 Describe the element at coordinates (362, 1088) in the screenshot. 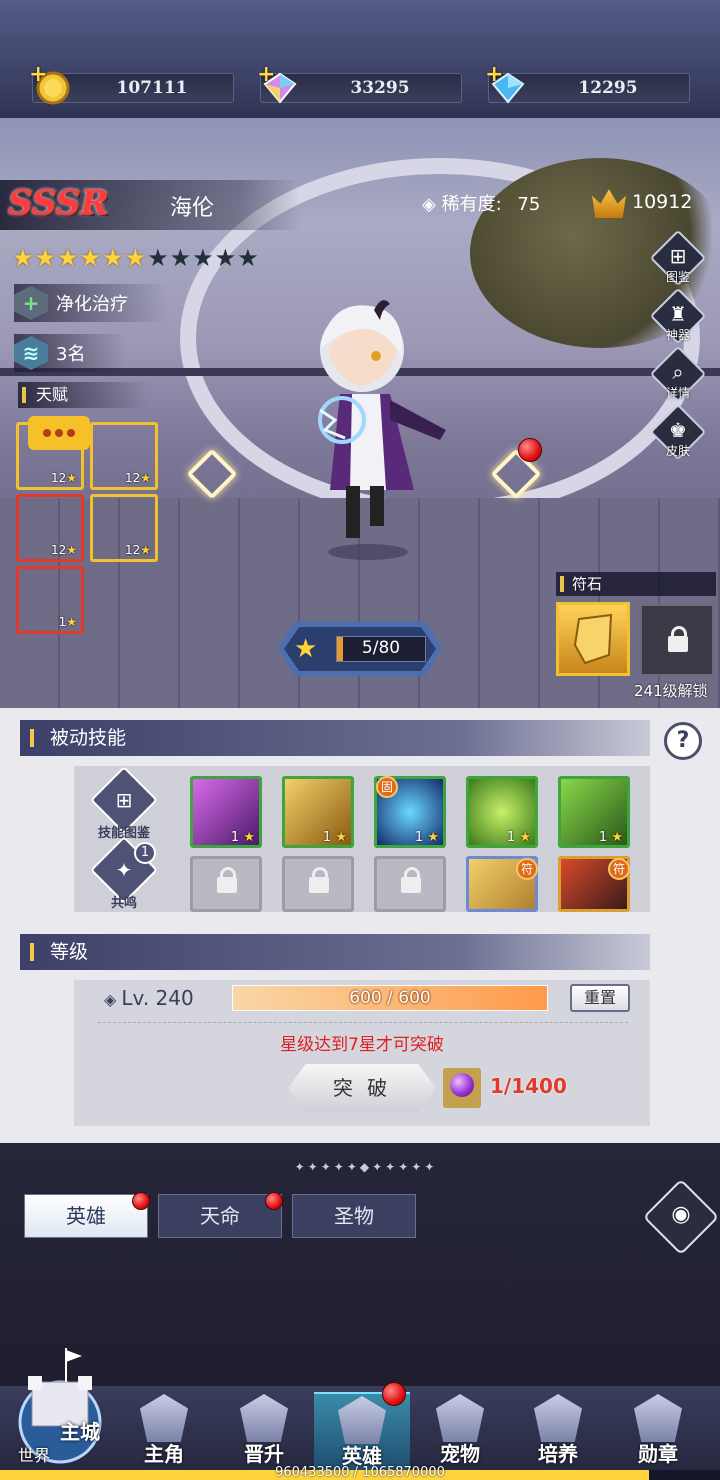

I see `breakthrough-button: 突 破` at that location.